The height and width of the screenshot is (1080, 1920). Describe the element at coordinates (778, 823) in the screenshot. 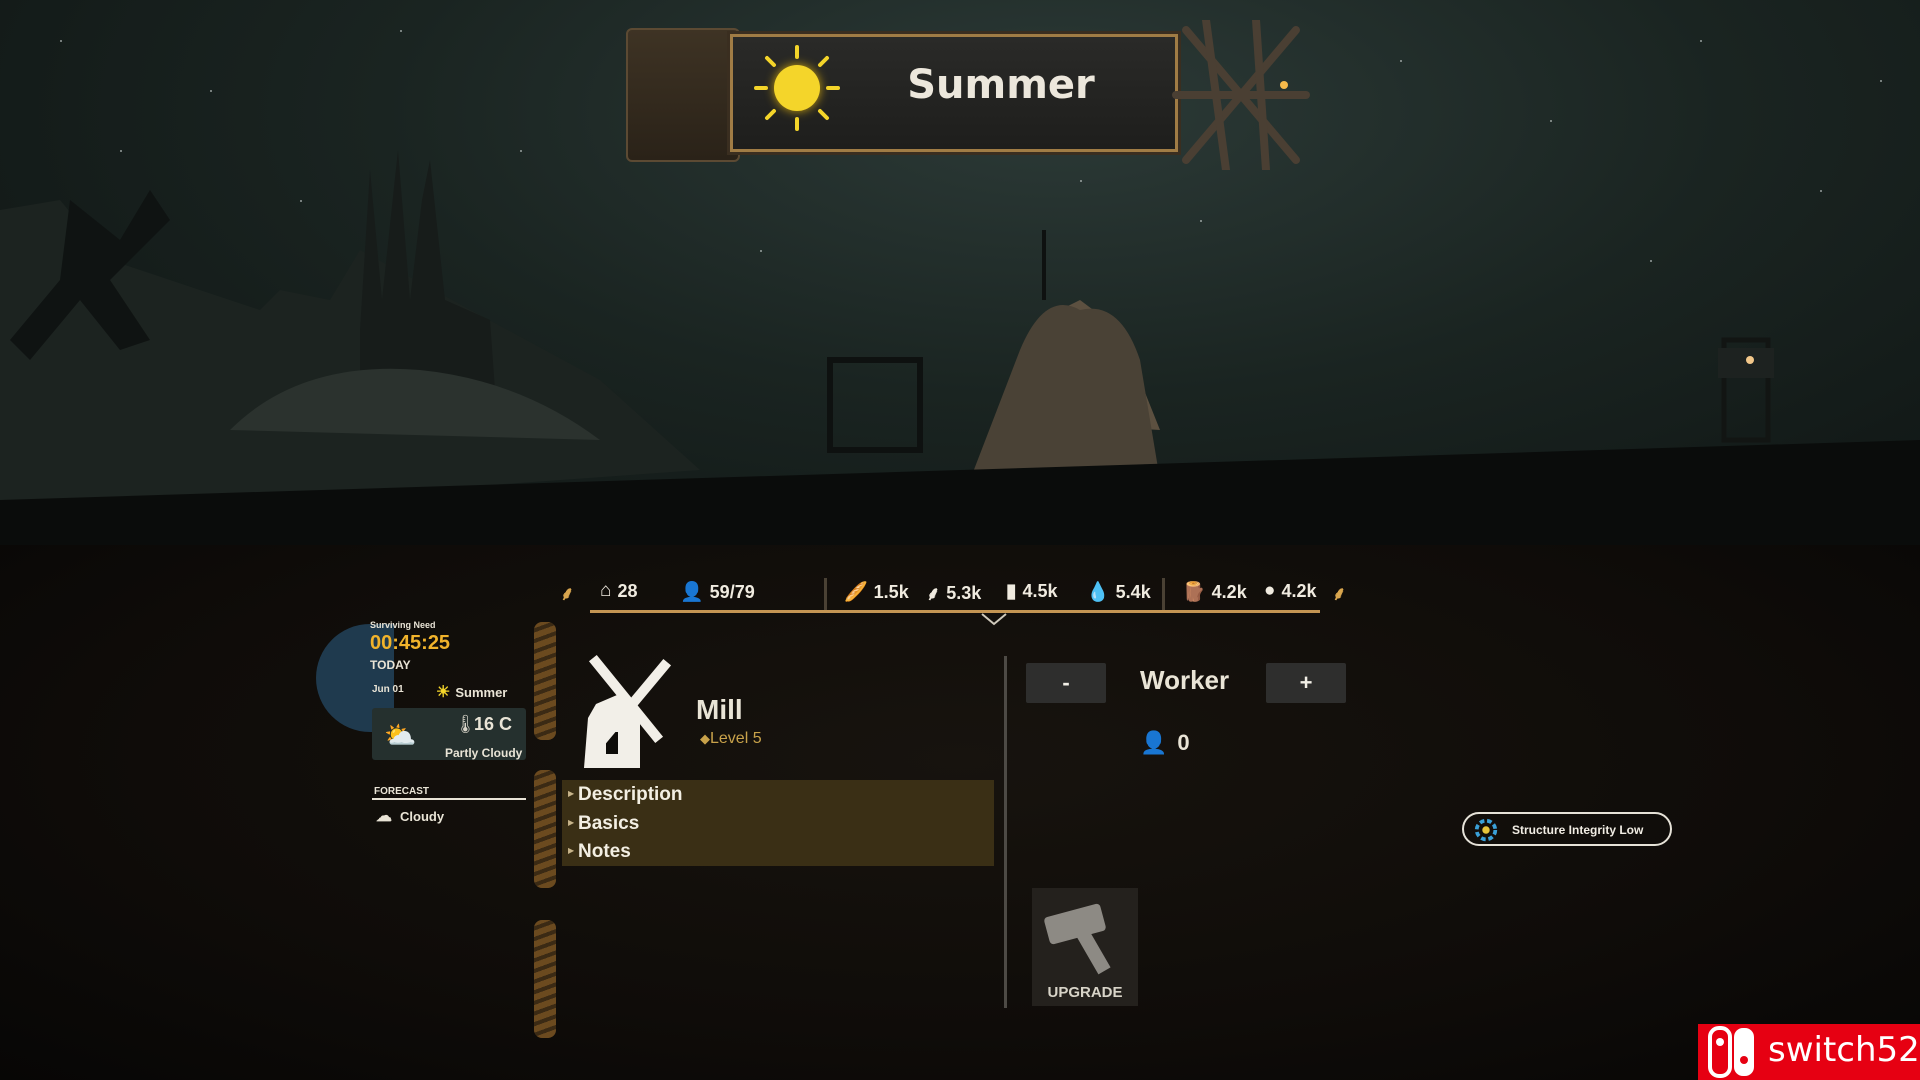

I see `building-accordion: ▶ Description ▶ Basics ▶ Notes` at that location.